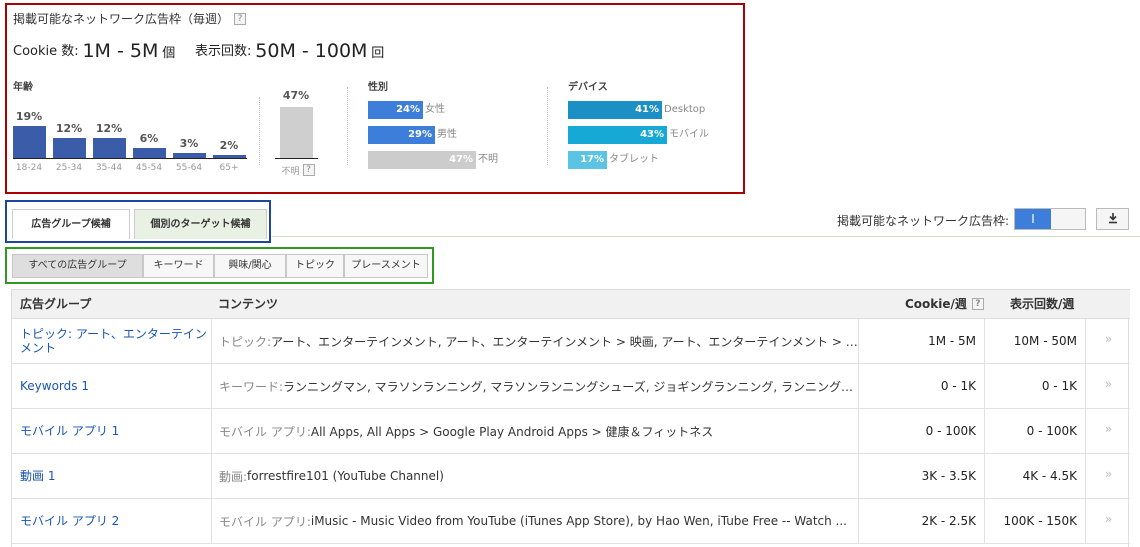 The image size is (1140, 547). Describe the element at coordinates (685, 109) in the screenshot. I see `device-label: Desktop` at that location.